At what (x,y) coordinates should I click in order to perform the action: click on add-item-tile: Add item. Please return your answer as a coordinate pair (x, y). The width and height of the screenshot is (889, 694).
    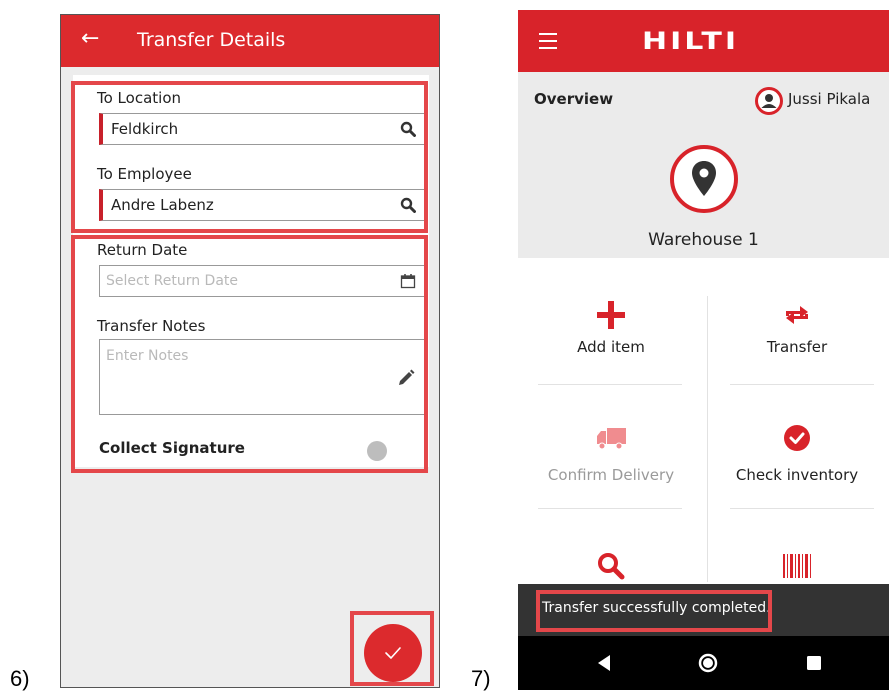
    Looking at the image, I should click on (611, 318).